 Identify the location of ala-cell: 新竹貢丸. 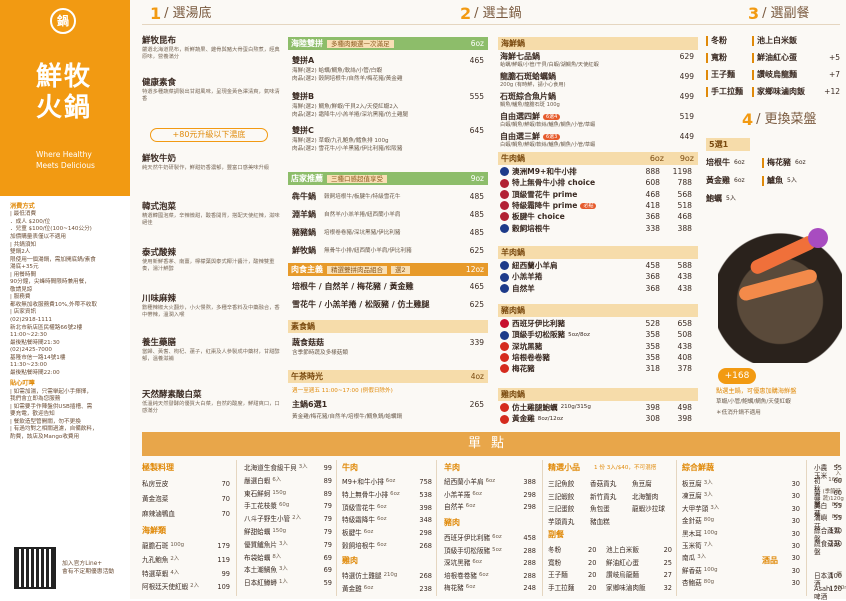
(603, 497).